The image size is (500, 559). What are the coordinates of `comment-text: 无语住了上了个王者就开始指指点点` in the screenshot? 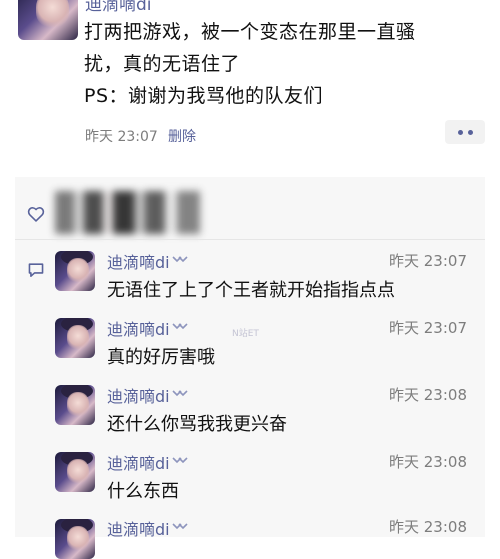 It's located at (251, 290).